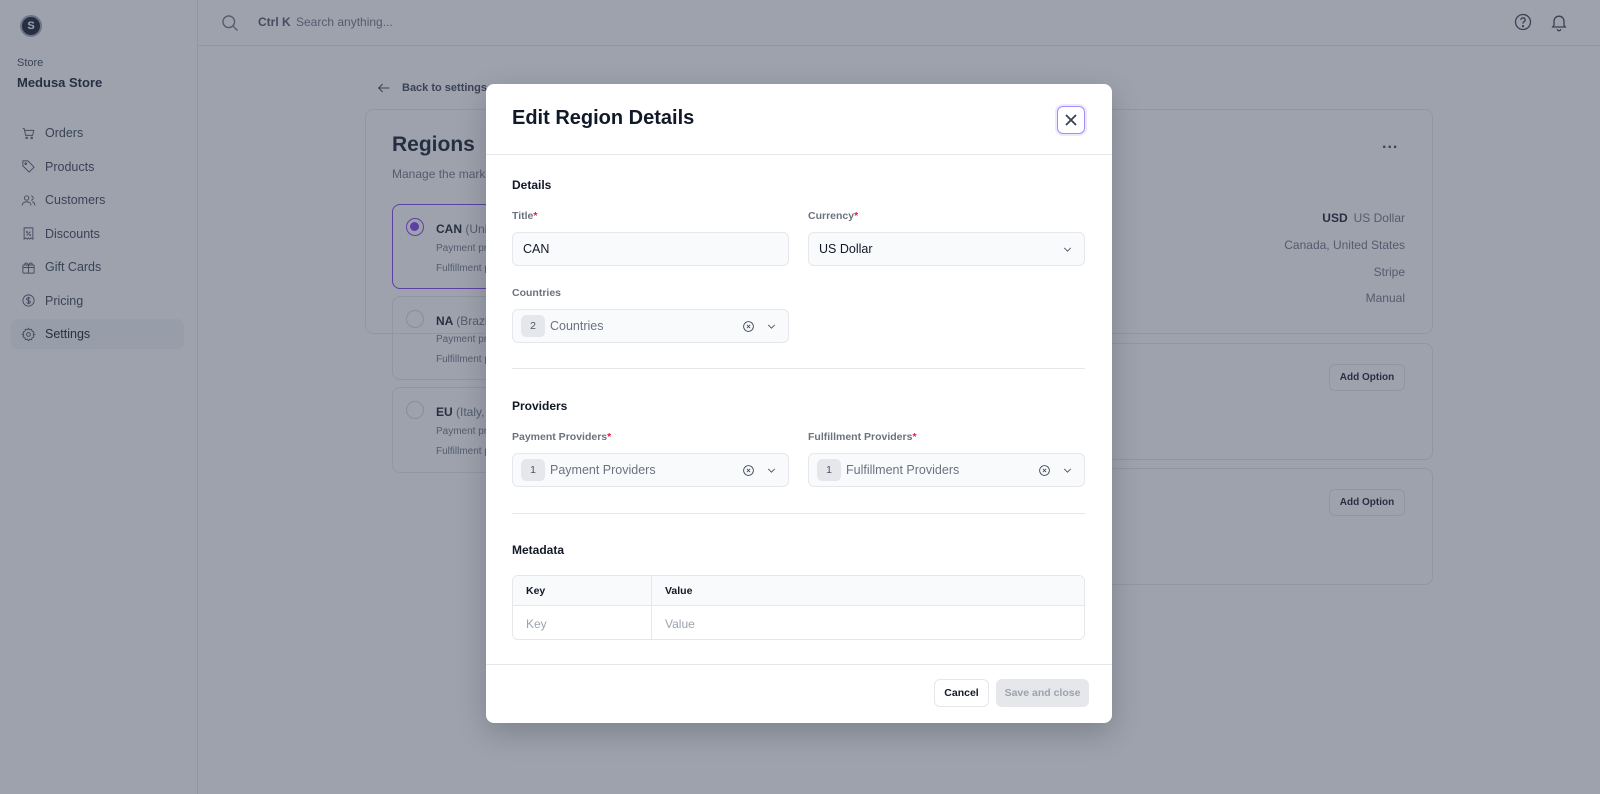  I want to click on metadata-section-title: Metadata, so click(538, 550).